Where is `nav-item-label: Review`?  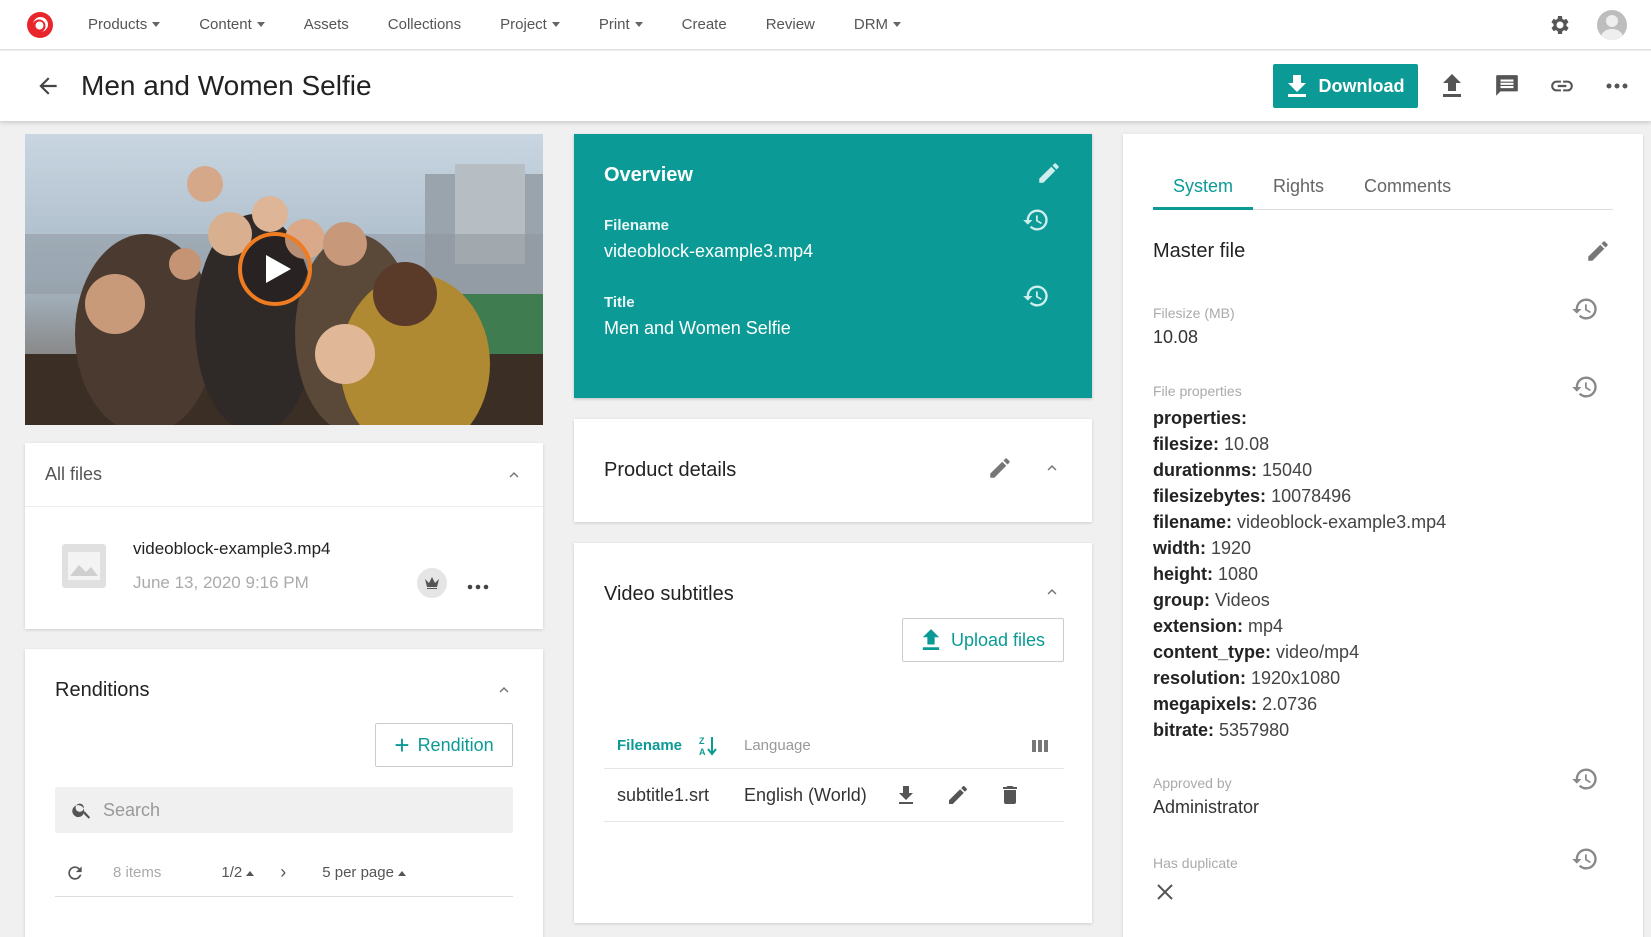 nav-item-label: Review is located at coordinates (790, 24).